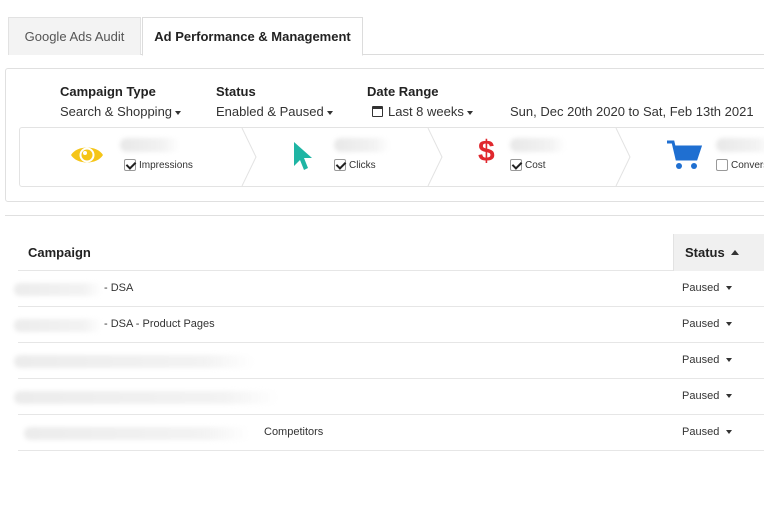 Image resolution: width=764 pixels, height=530 pixels. Describe the element at coordinates (294, 432) in the screenshot. I see `campaign-name: Competitors` at that location.